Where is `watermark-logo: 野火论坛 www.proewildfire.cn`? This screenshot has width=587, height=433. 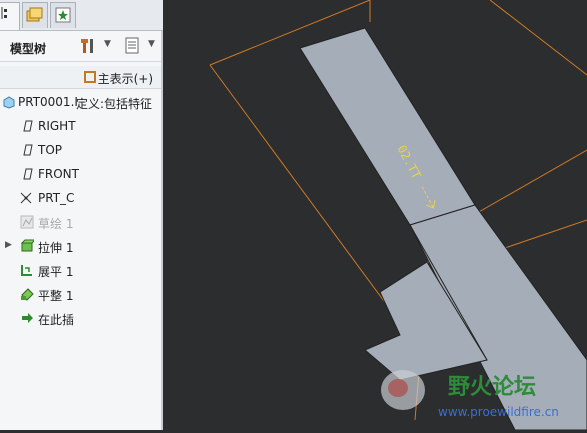
watermark-logo: 野火论坛 www.proewildfire.cn is located at coordinates (470, 394).